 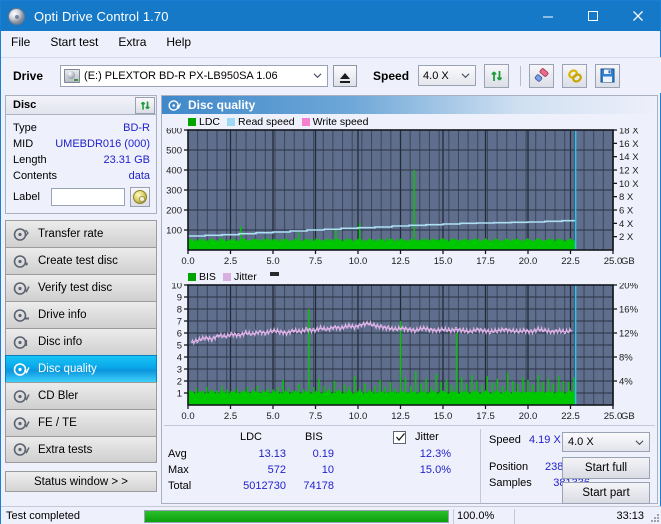 What do you see at coordinates (230, 416) in the screenshot?
I see `svg-text: 2.5` at bounding box center [230, 416].